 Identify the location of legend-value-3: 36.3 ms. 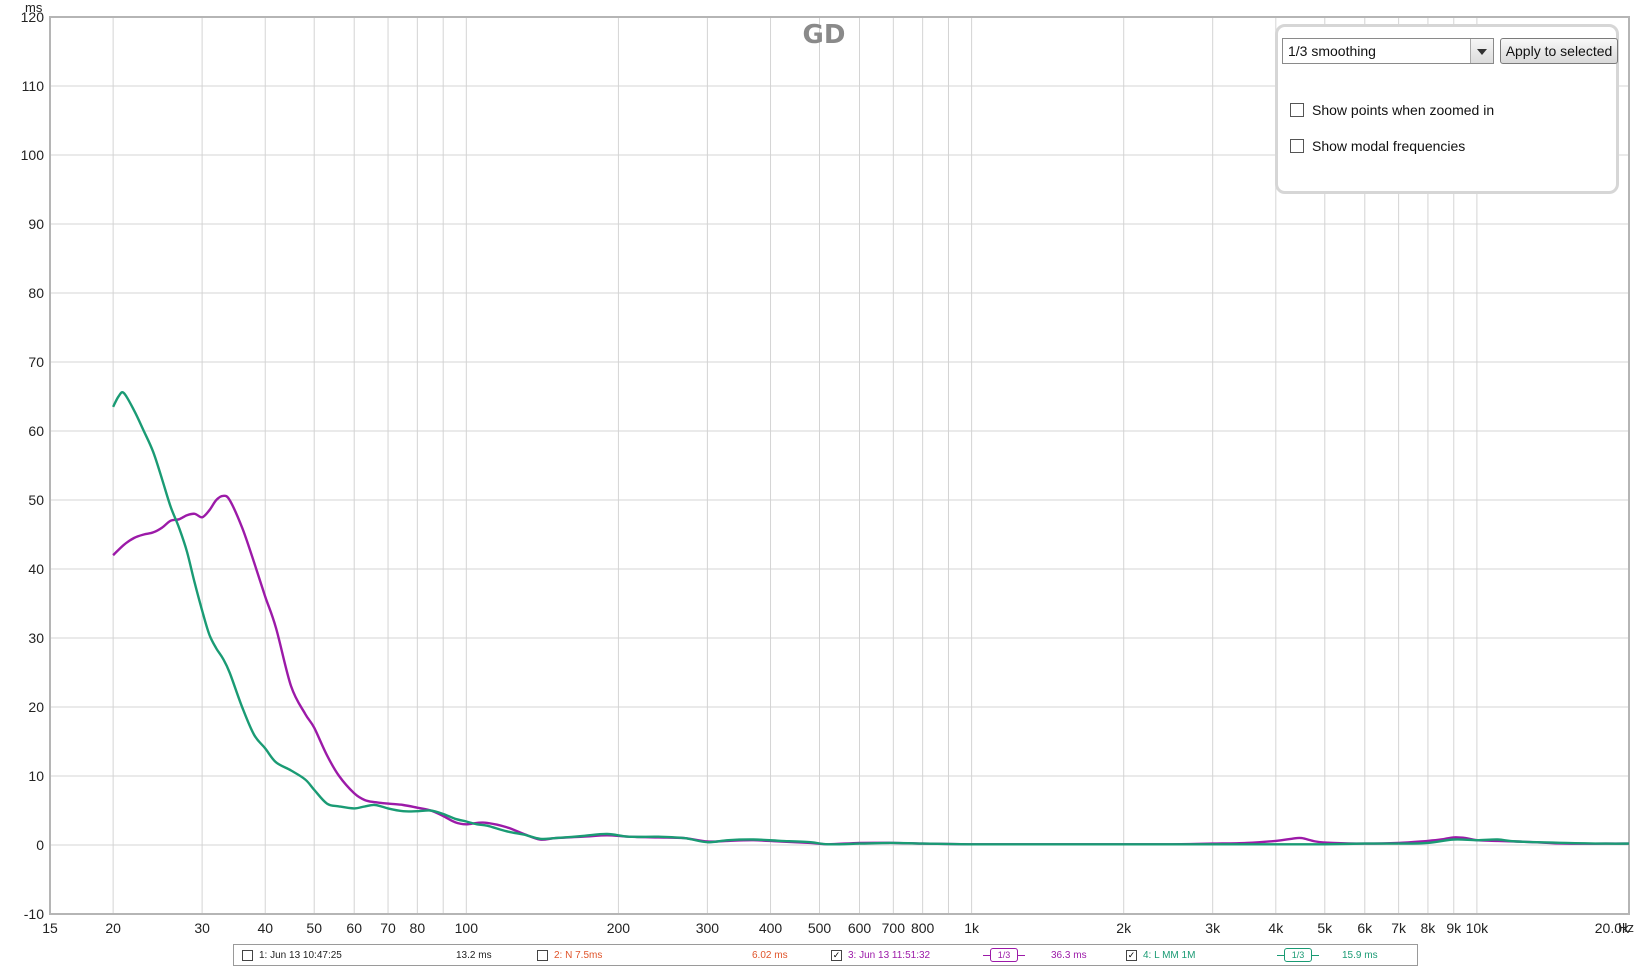
(1069, 955).